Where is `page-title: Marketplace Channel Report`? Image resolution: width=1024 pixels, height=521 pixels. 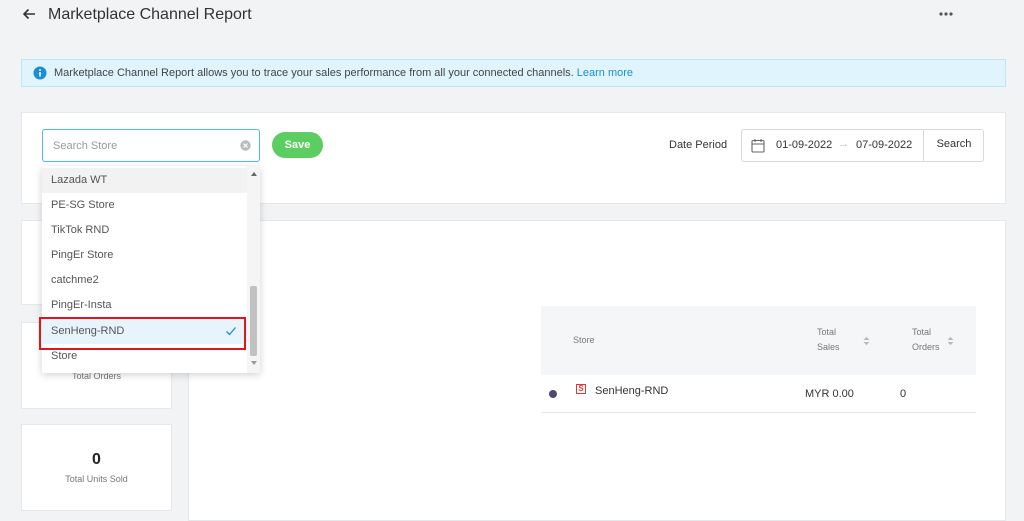 page-title: Marketplace Channel Report is located at coordinates (150, 14).